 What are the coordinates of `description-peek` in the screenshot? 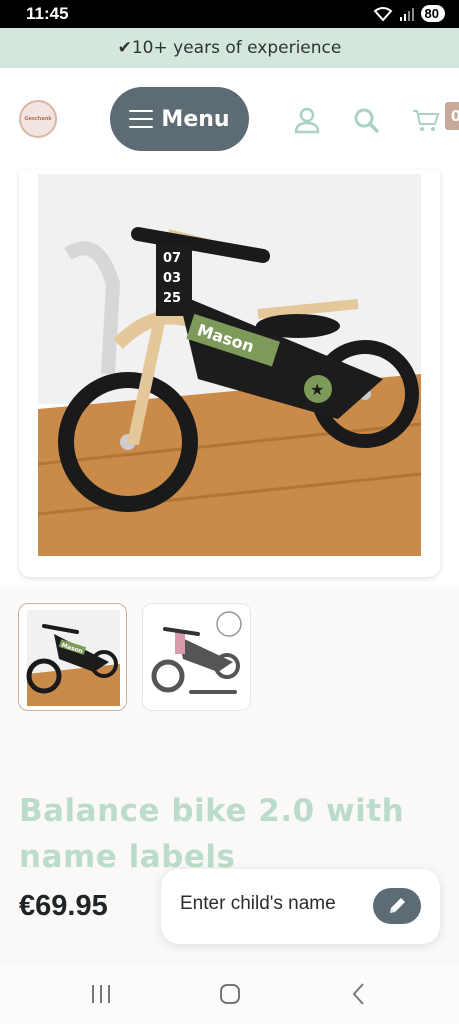 It's located at (229, 960).